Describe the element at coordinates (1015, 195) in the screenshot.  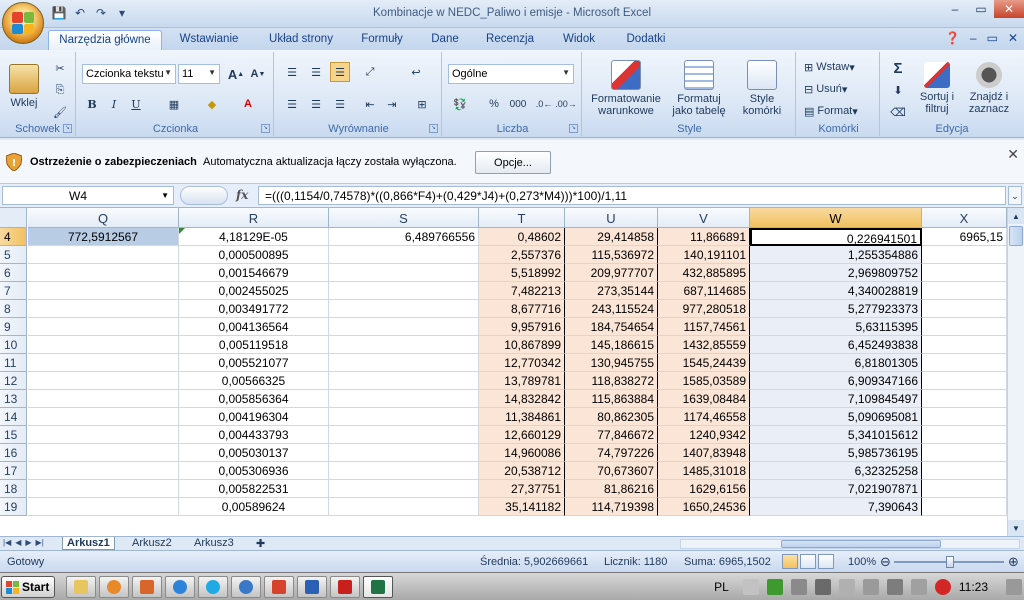
I see `expand-formula-bar-icon: ⌄` at that location.